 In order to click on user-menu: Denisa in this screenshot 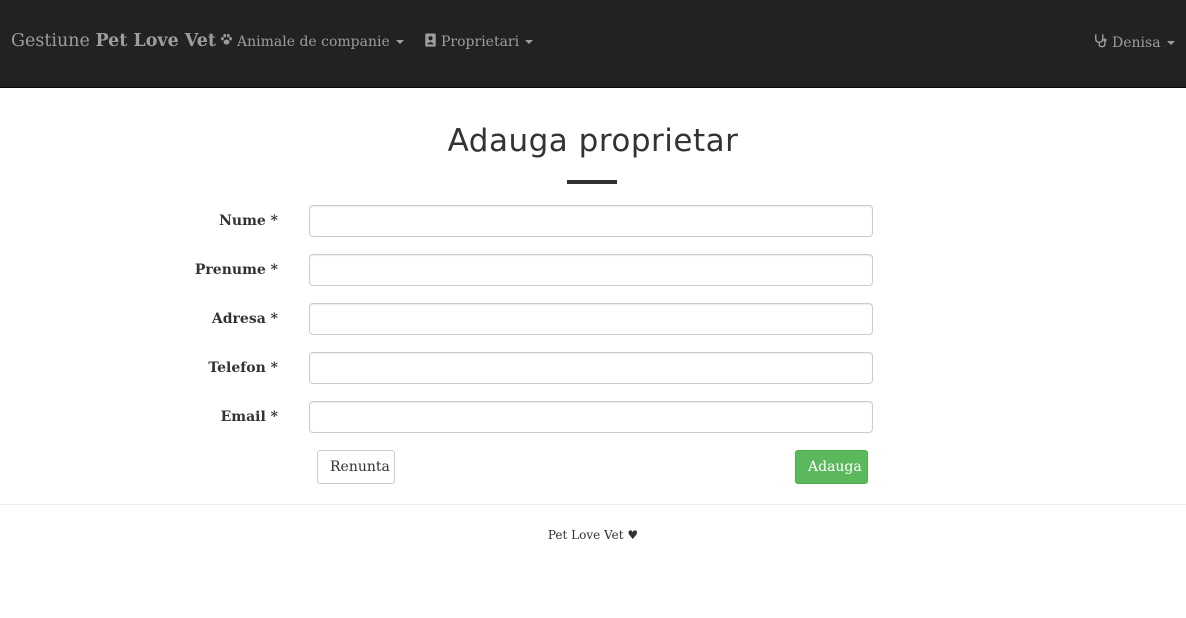, I will do `click(1134, 42)`.